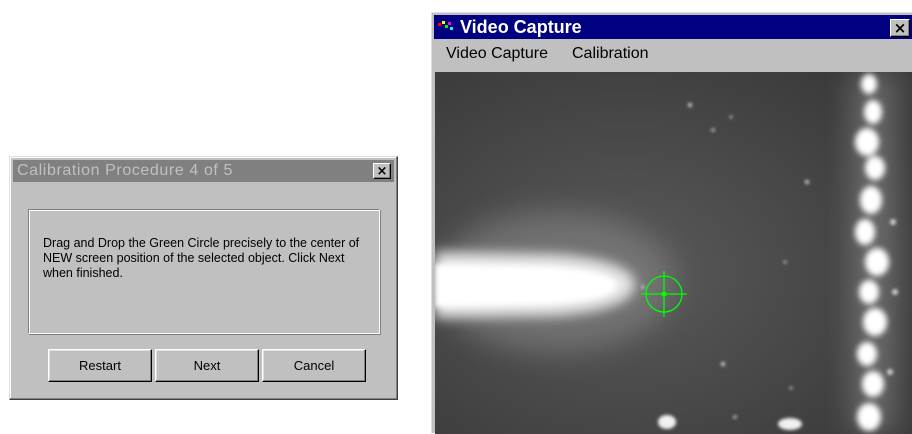  What do you see at coordinates (673, 54) in the screenshot?
I see `menu-bar: Video Capture Calibration` at bounding box center [673, 54].